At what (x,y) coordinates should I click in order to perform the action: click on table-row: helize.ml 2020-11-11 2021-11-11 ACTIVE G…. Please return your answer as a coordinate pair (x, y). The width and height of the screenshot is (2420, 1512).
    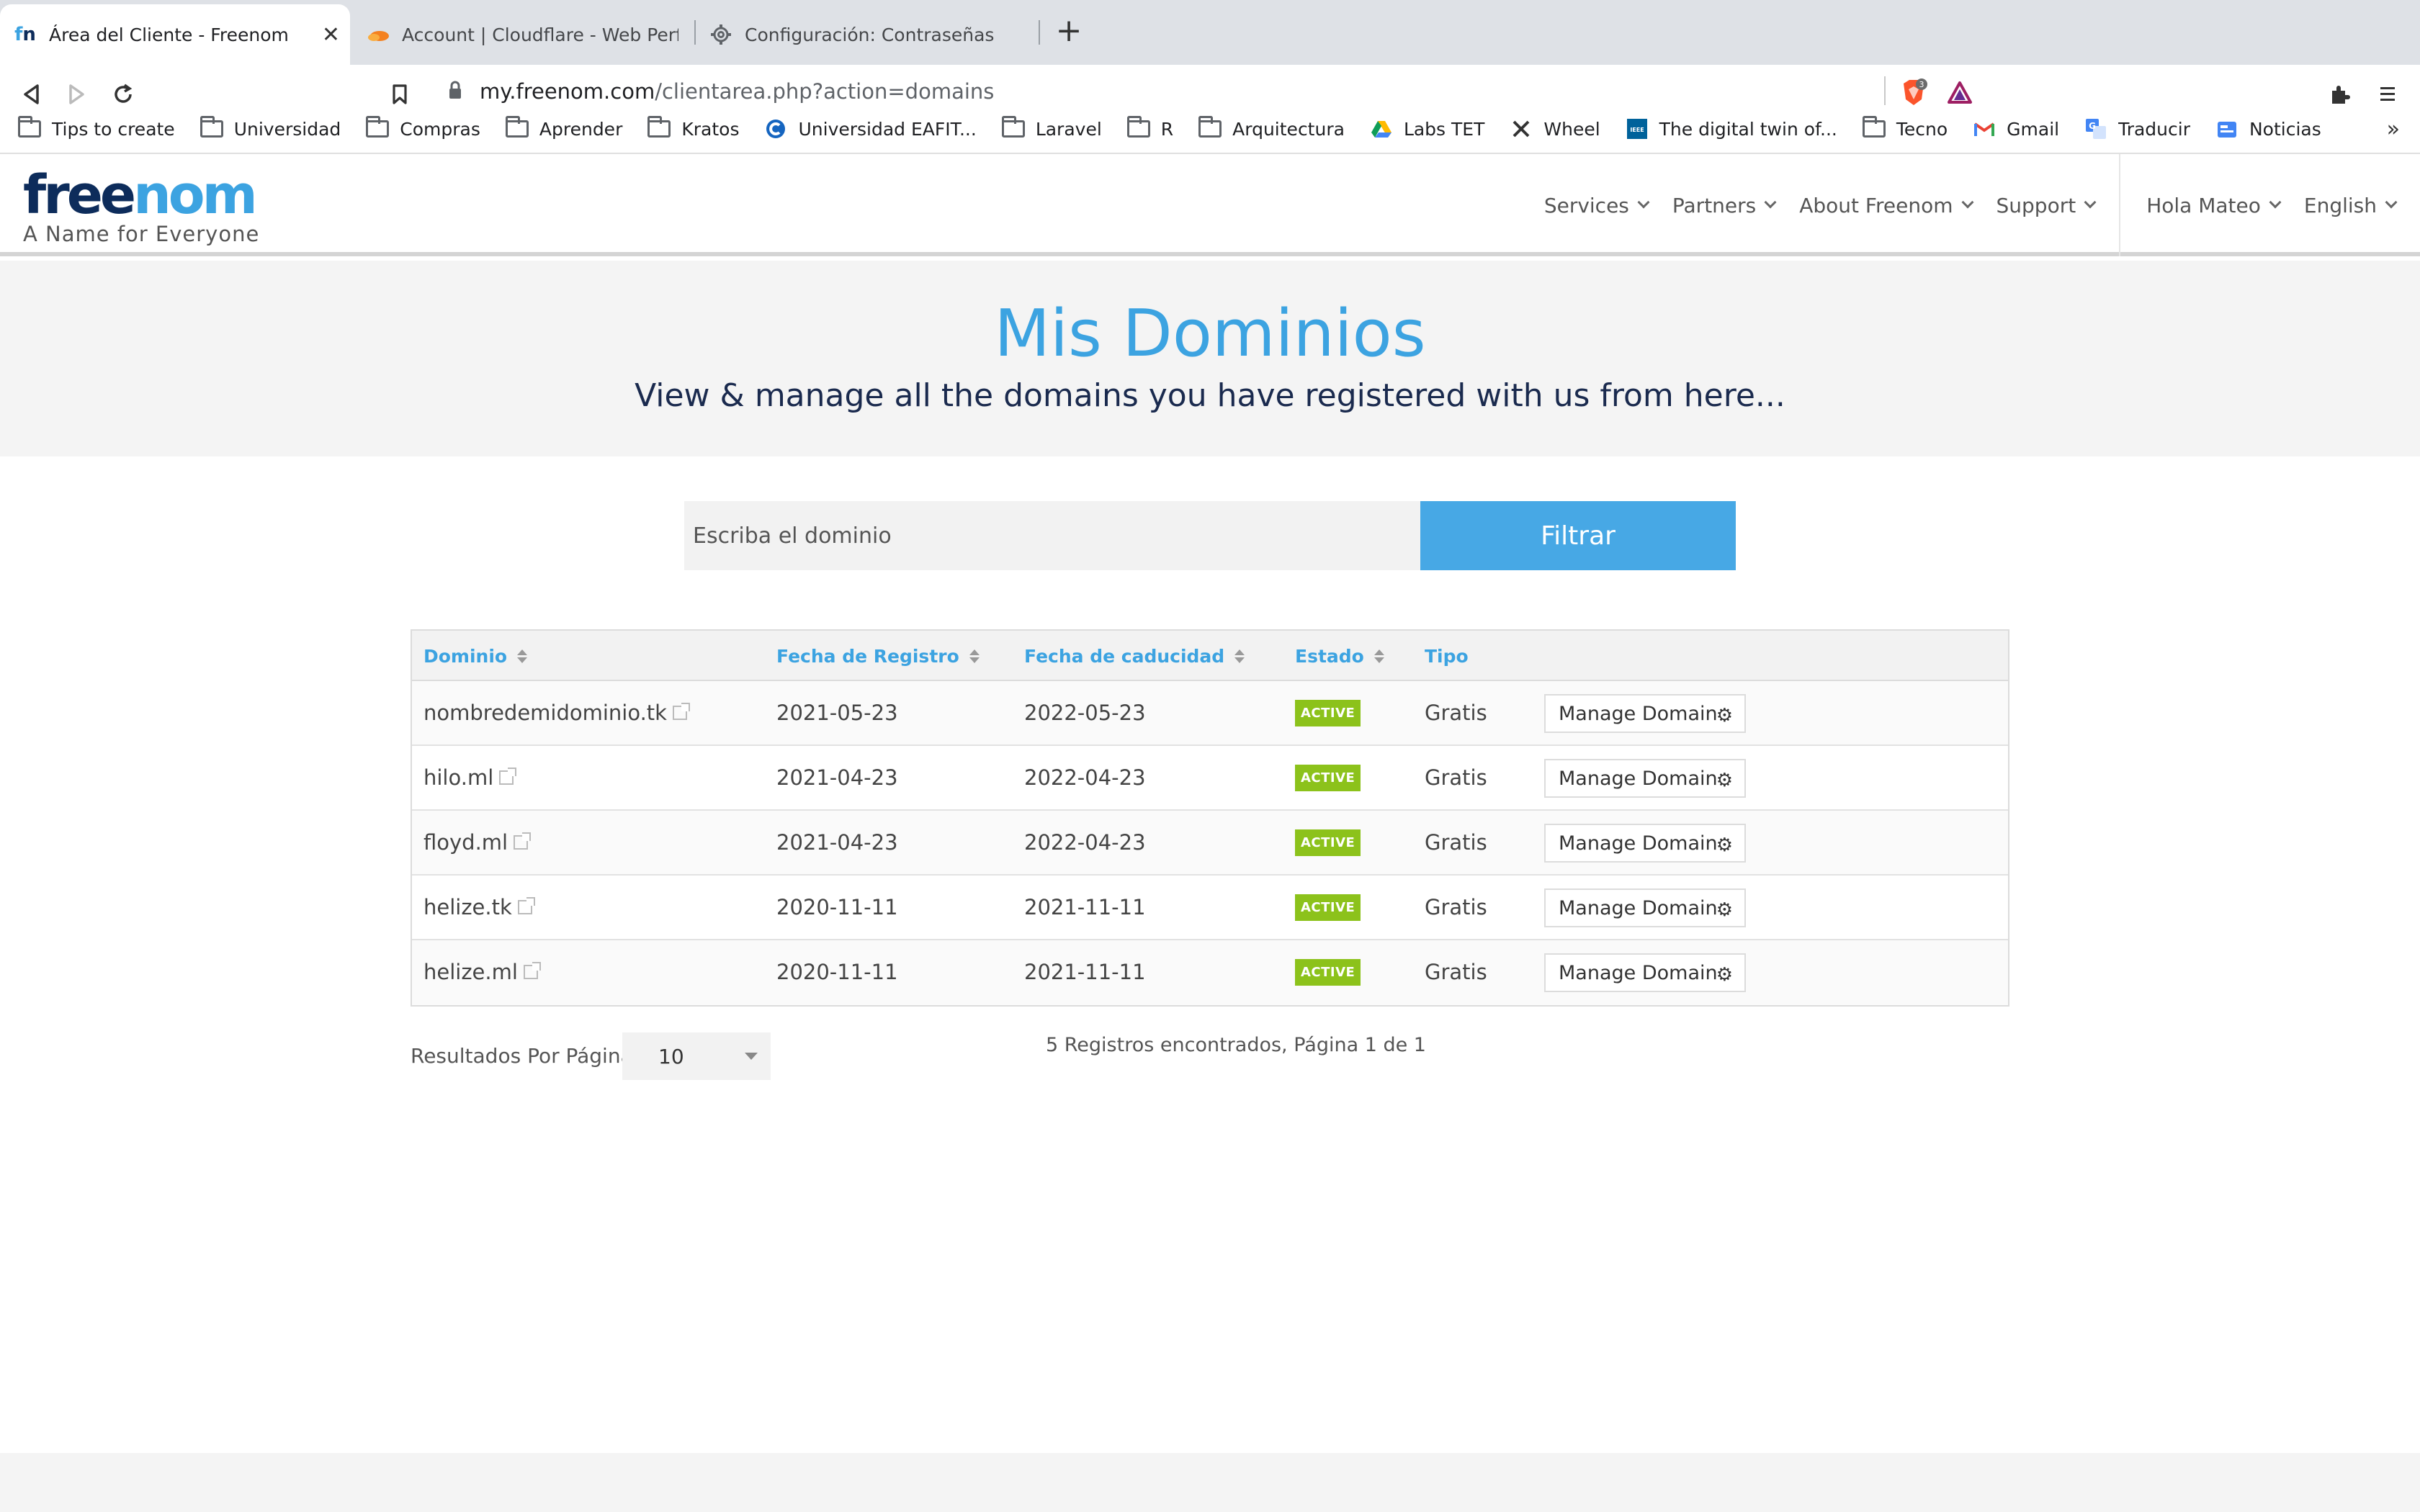
    Looking at the image, I should click on (1210, 972).